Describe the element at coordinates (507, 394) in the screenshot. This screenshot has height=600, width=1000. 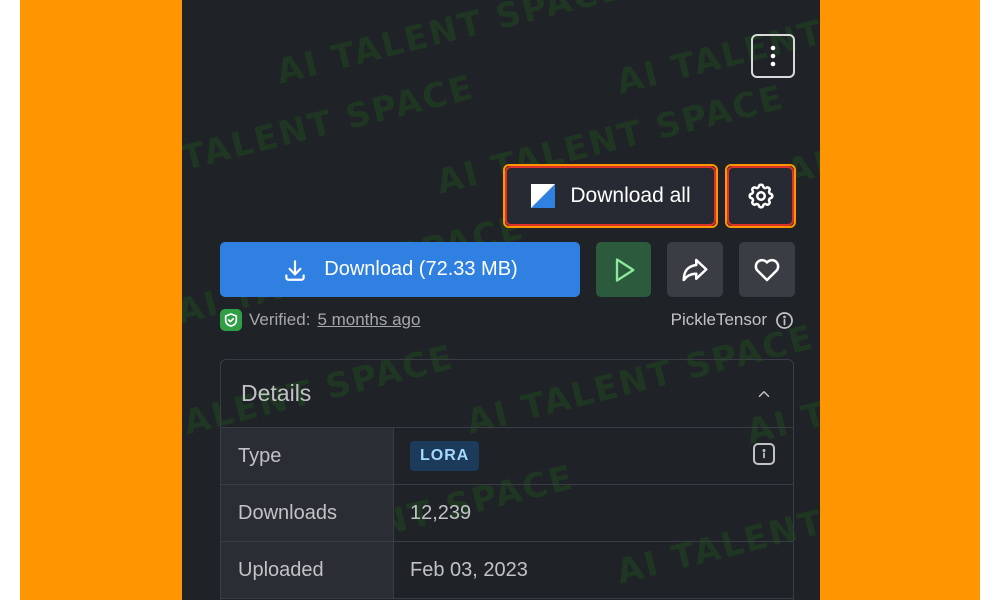
I see `details-header: Details` at that location.